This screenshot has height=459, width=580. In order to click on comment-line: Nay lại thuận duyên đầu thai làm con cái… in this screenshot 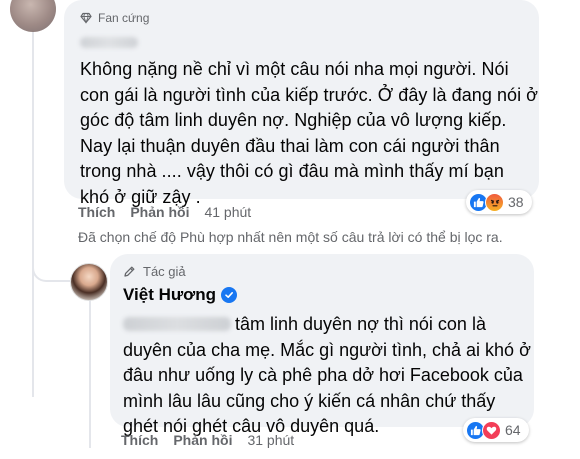, I will do `click(290, 145)`.